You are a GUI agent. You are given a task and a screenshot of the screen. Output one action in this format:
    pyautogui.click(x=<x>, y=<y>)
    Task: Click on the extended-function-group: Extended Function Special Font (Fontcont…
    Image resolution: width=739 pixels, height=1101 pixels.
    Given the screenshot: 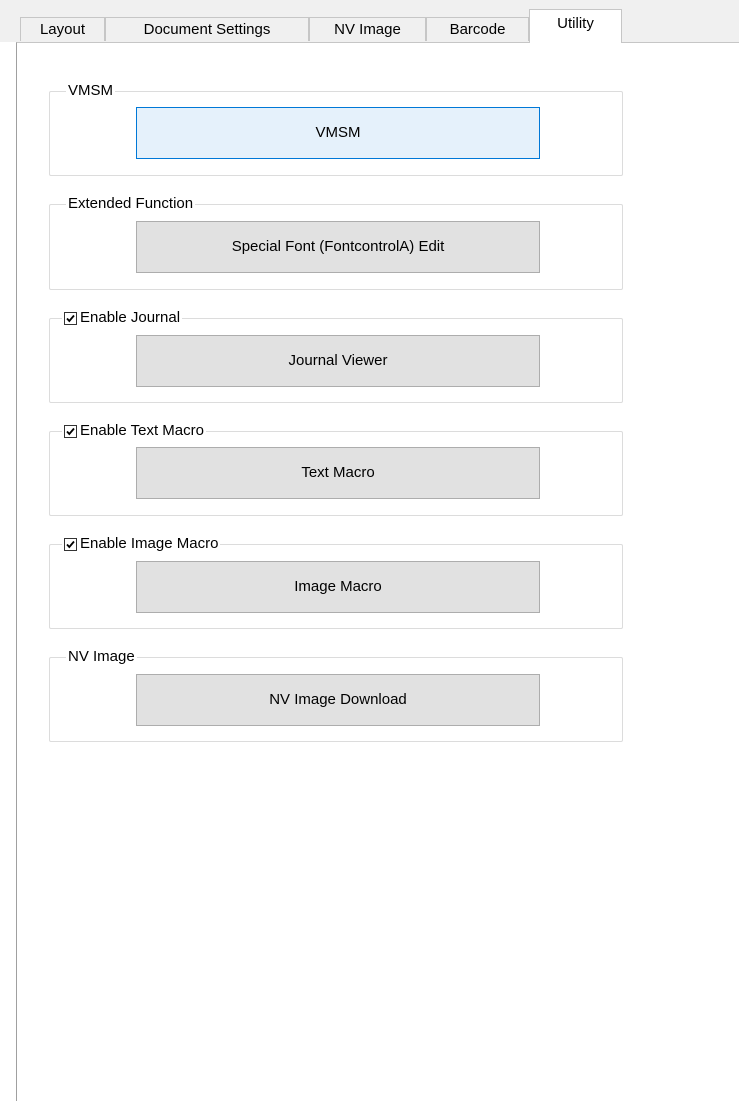 What is the action you would take?
    pyautogui.click(x=336, y=242)
    